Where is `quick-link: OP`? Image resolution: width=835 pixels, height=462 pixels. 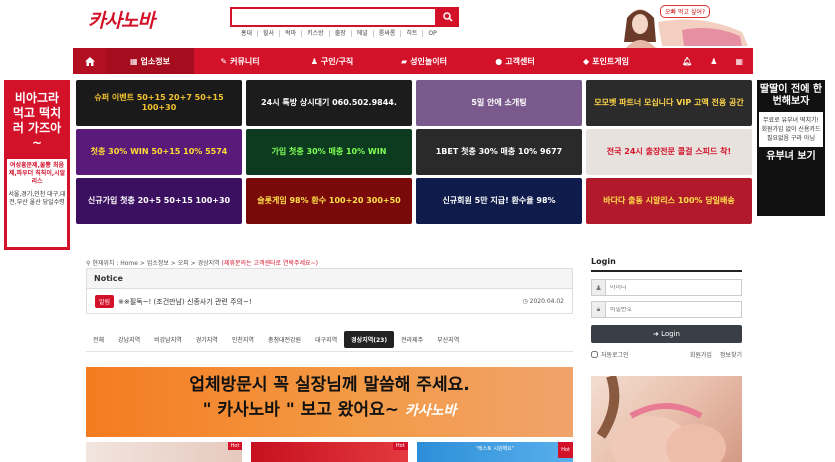 quick-link: OP is located at coordinates (432, 33).